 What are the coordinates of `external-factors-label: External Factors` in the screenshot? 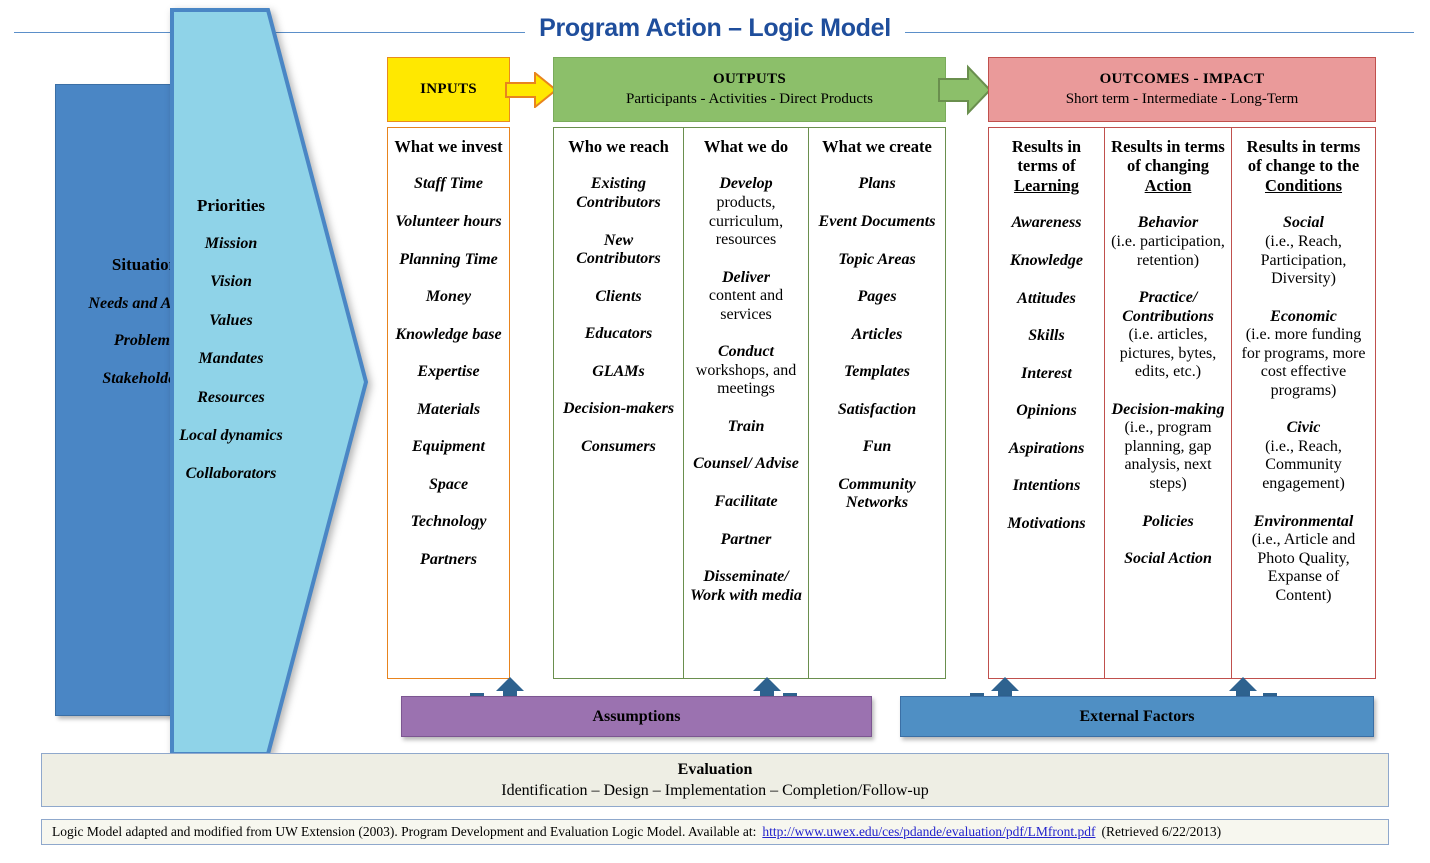 It's located at (1137, 716).